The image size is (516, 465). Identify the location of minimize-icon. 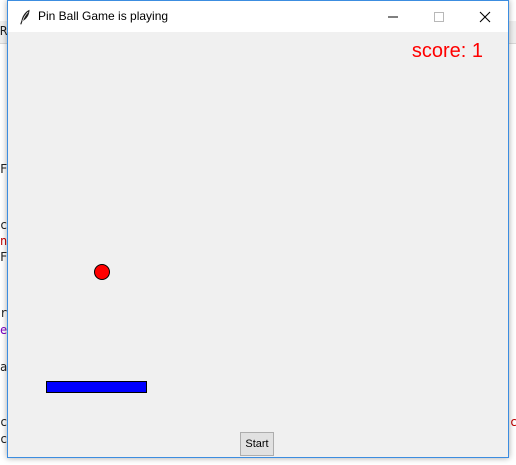
(393, 17).